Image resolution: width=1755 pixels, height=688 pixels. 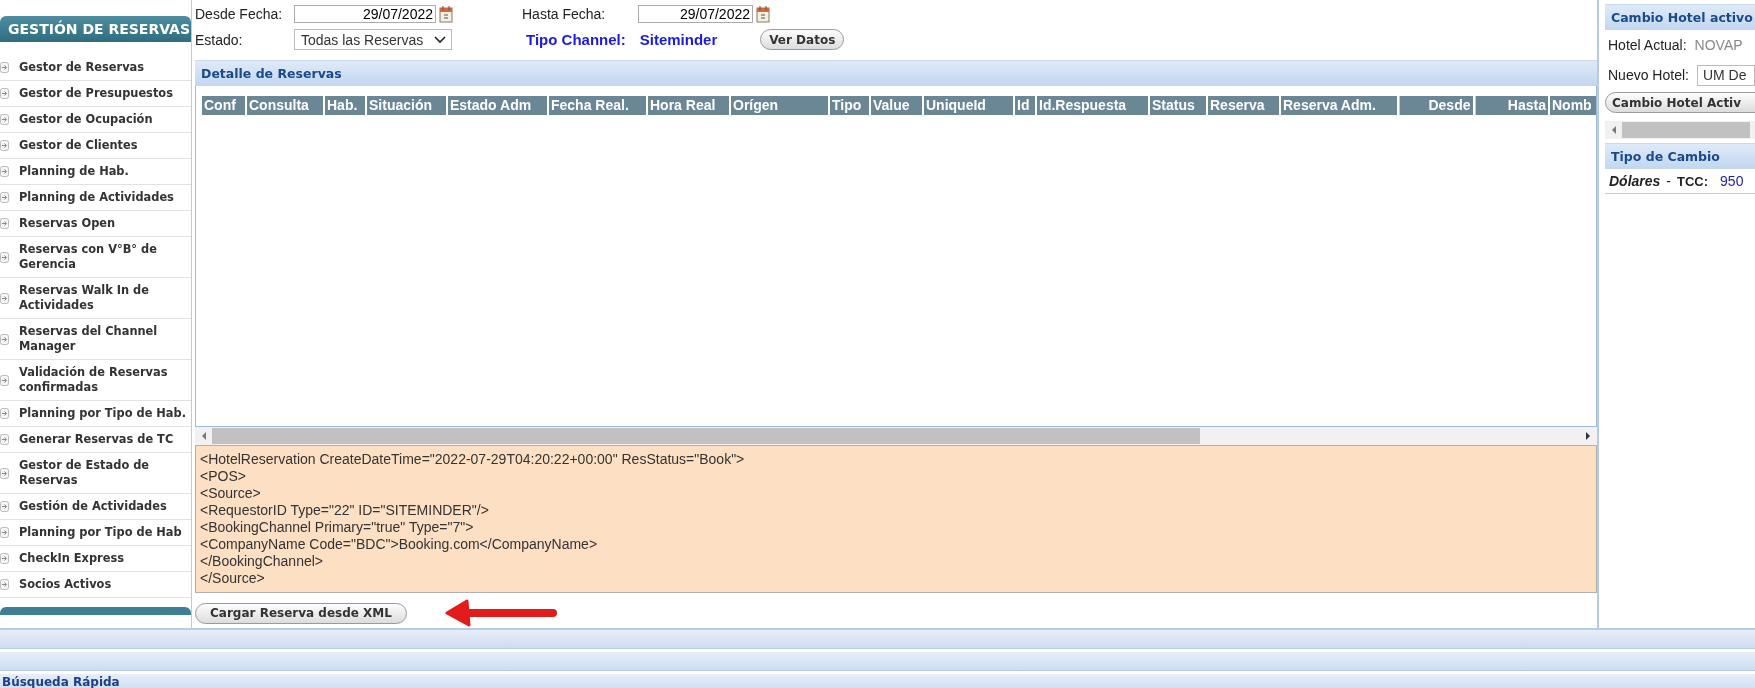 What do you see at coordinates (849, 105) in the screenshot?
I see `column-header: Tipo` at bounding box center [849, 105].